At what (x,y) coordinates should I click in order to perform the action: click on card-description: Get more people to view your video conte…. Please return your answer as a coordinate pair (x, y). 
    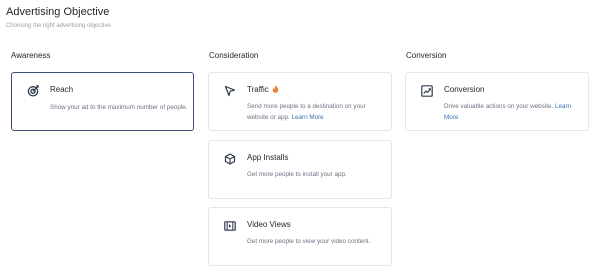
    Looking at the image, I should click on (309, 241).